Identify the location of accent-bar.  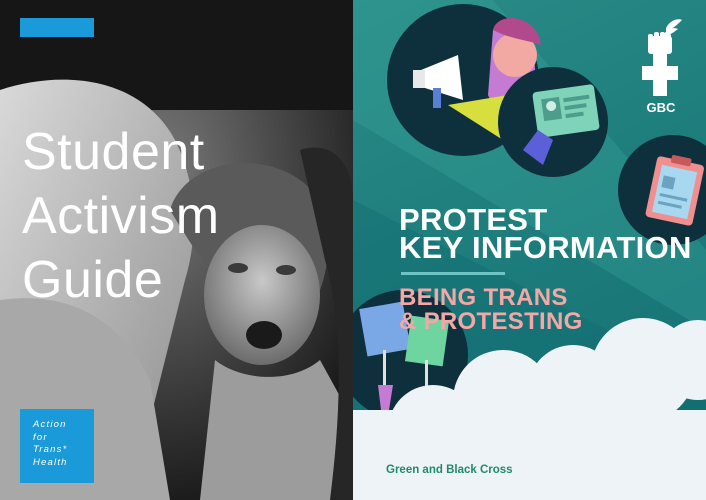
(57, 27).